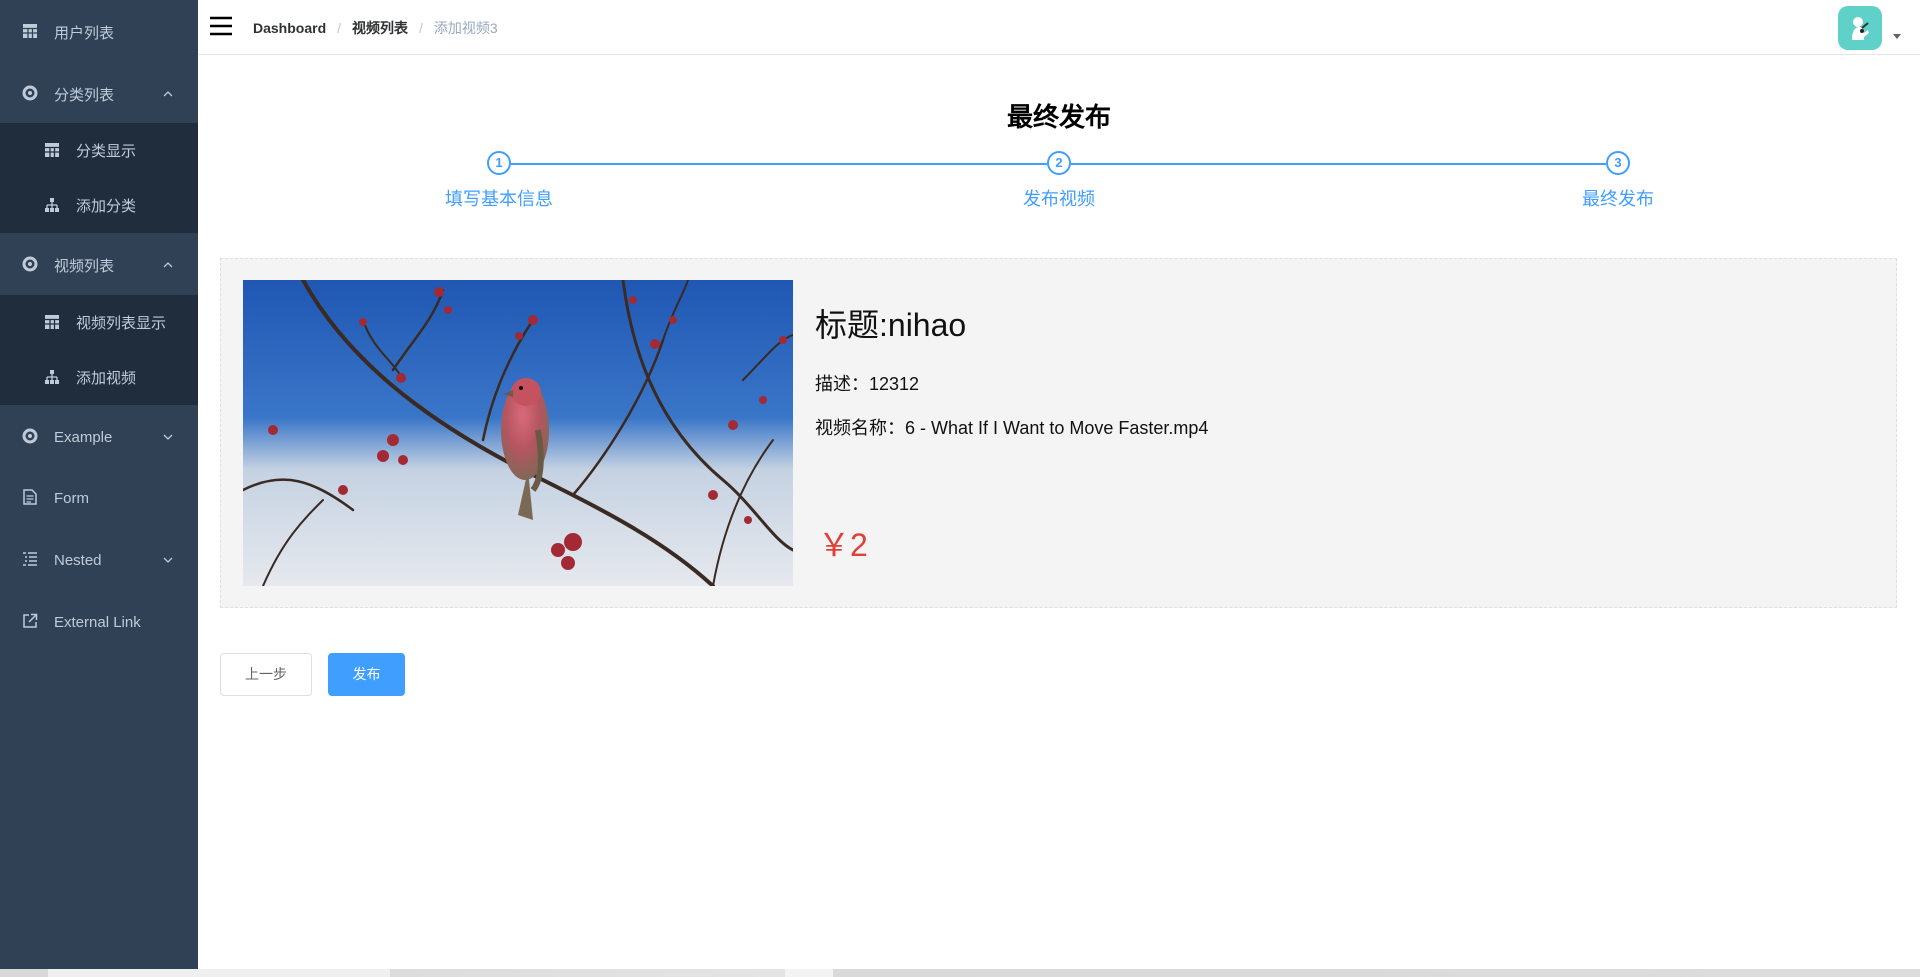 This screenshot has height=977, width=1920. I want to click on submenu-category: 分类显示 添加分类, so click(99, 178).